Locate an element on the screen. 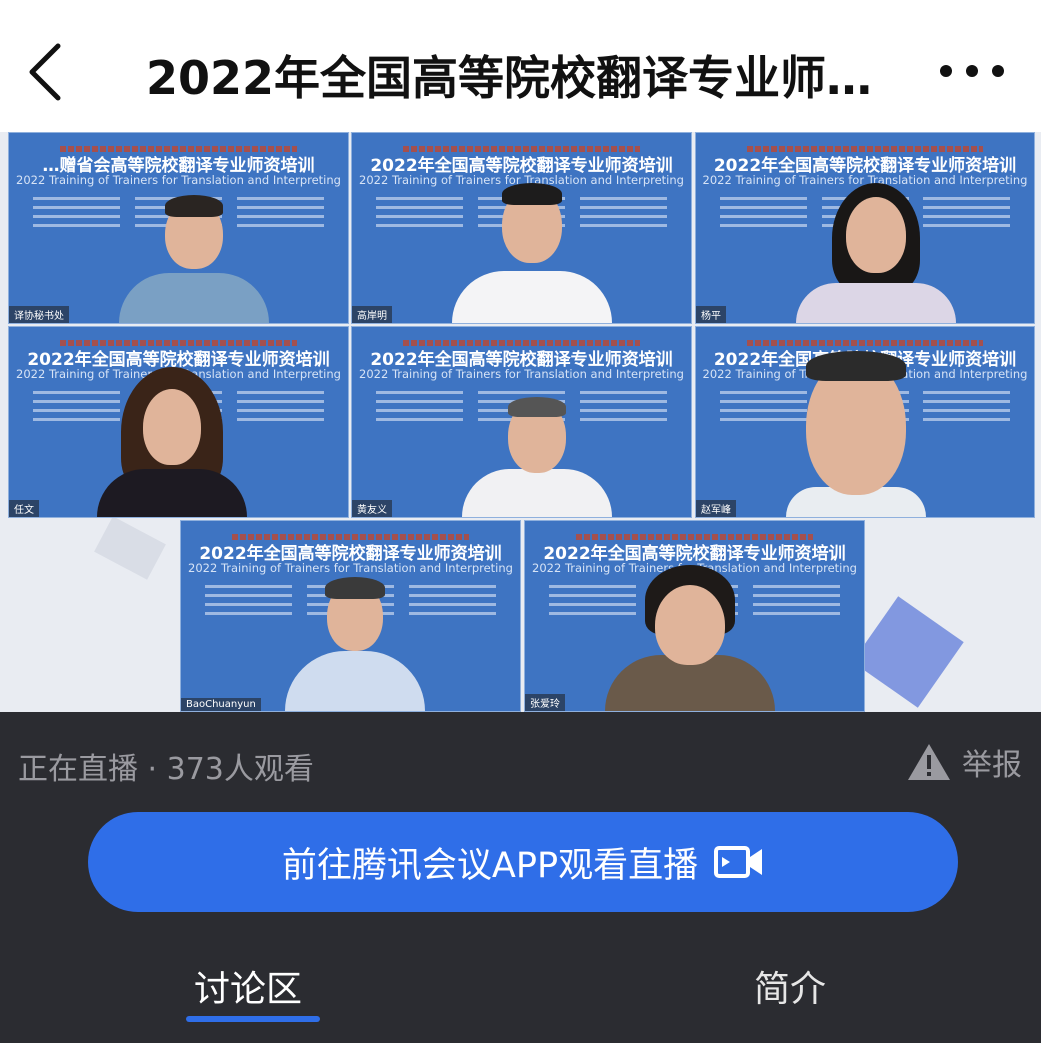  open-app-label: 前往腾讯会议APP观看直播 is located at coordinates (490, 865).